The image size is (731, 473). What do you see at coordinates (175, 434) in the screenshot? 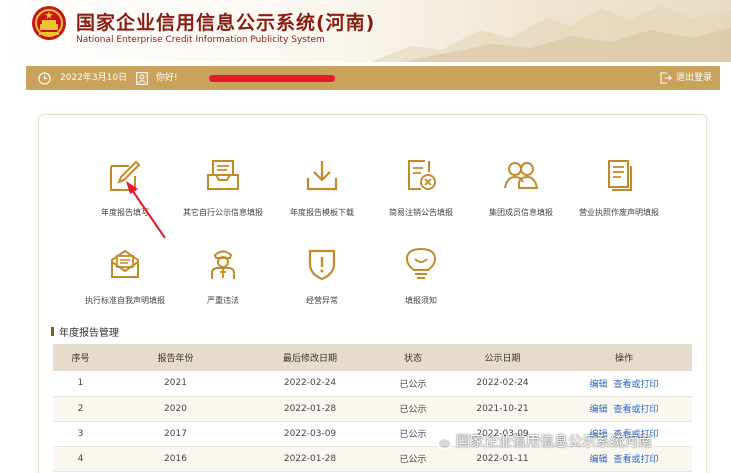
I see `cell-year: 2017` at bounding box center [175, 434].